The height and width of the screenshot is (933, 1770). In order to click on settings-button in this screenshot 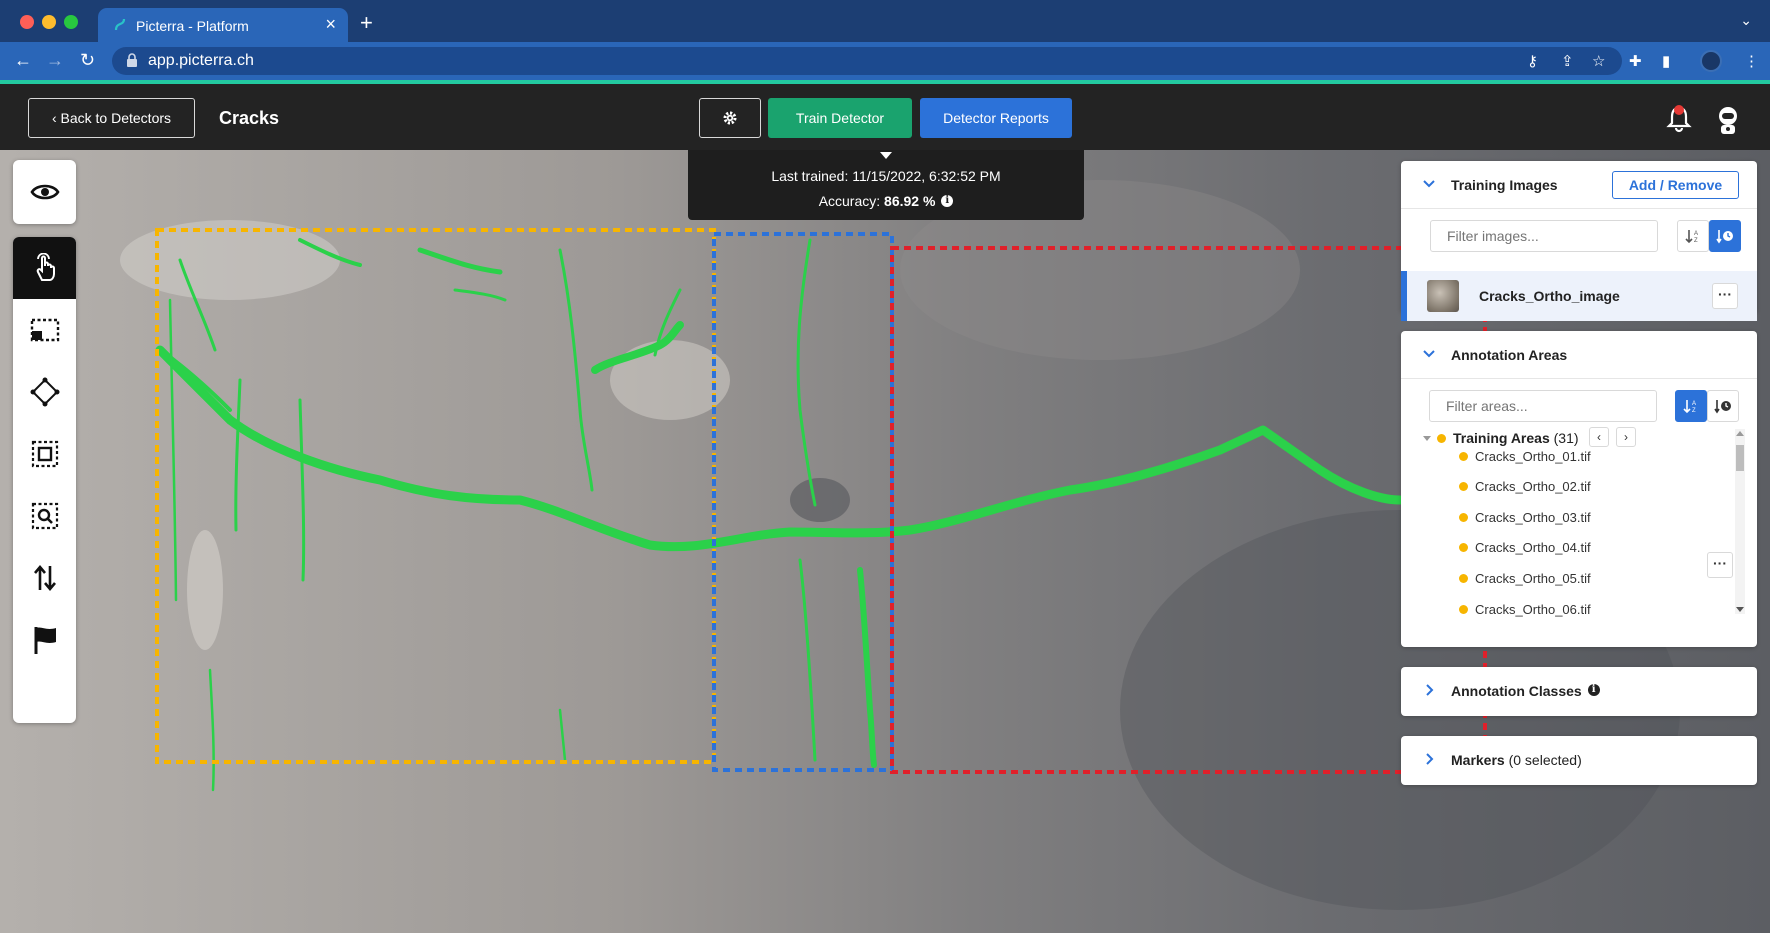, I will do `click(730, 118)`.